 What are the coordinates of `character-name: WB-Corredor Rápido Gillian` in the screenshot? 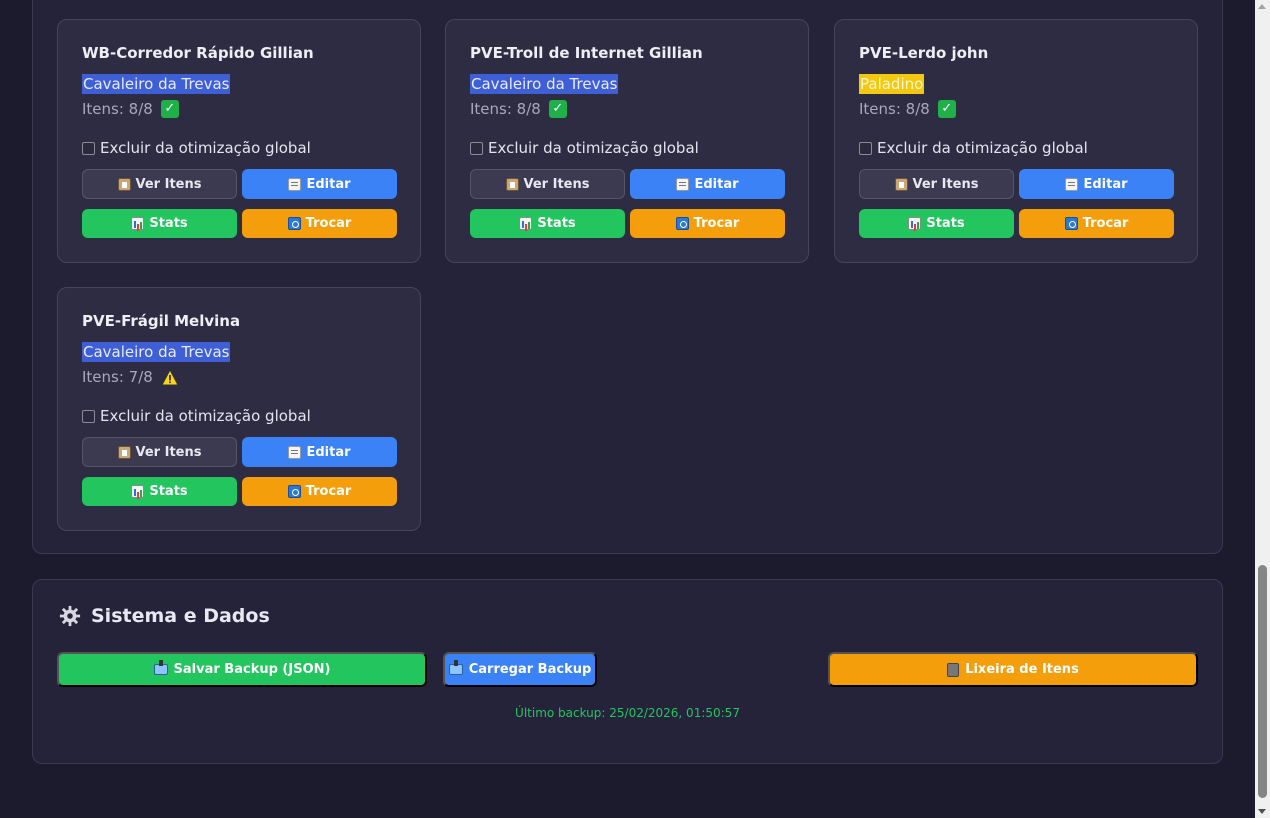 It's located at (198, 53).